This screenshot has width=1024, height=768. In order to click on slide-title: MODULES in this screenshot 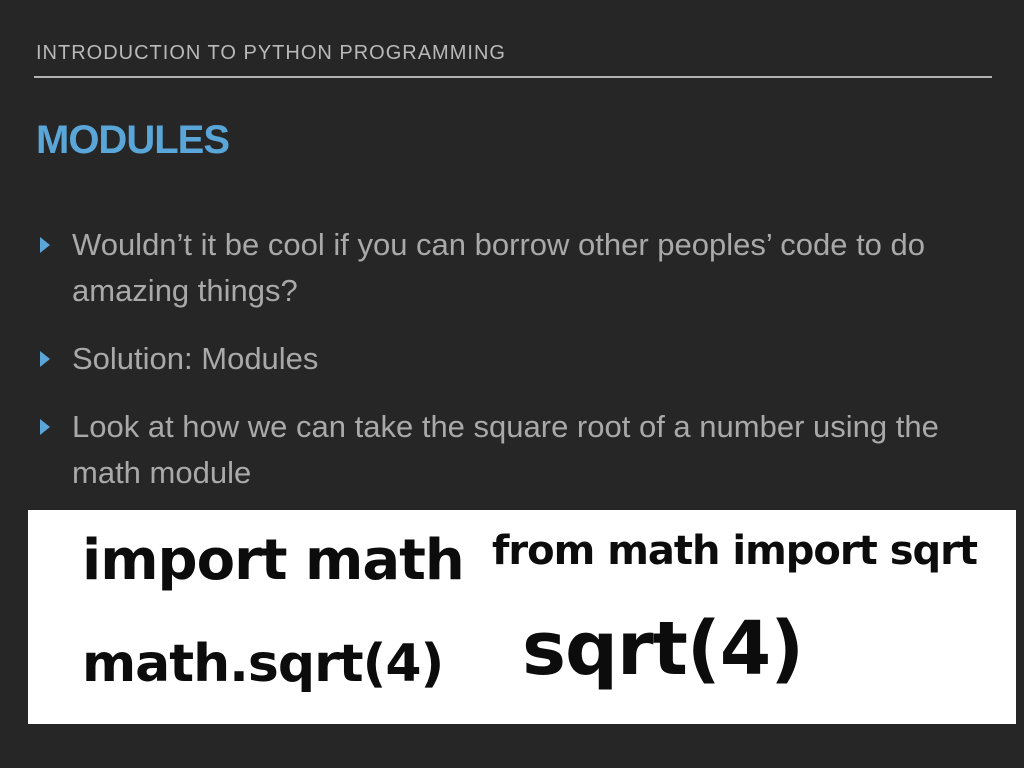, I will do `click(133, 140)`.